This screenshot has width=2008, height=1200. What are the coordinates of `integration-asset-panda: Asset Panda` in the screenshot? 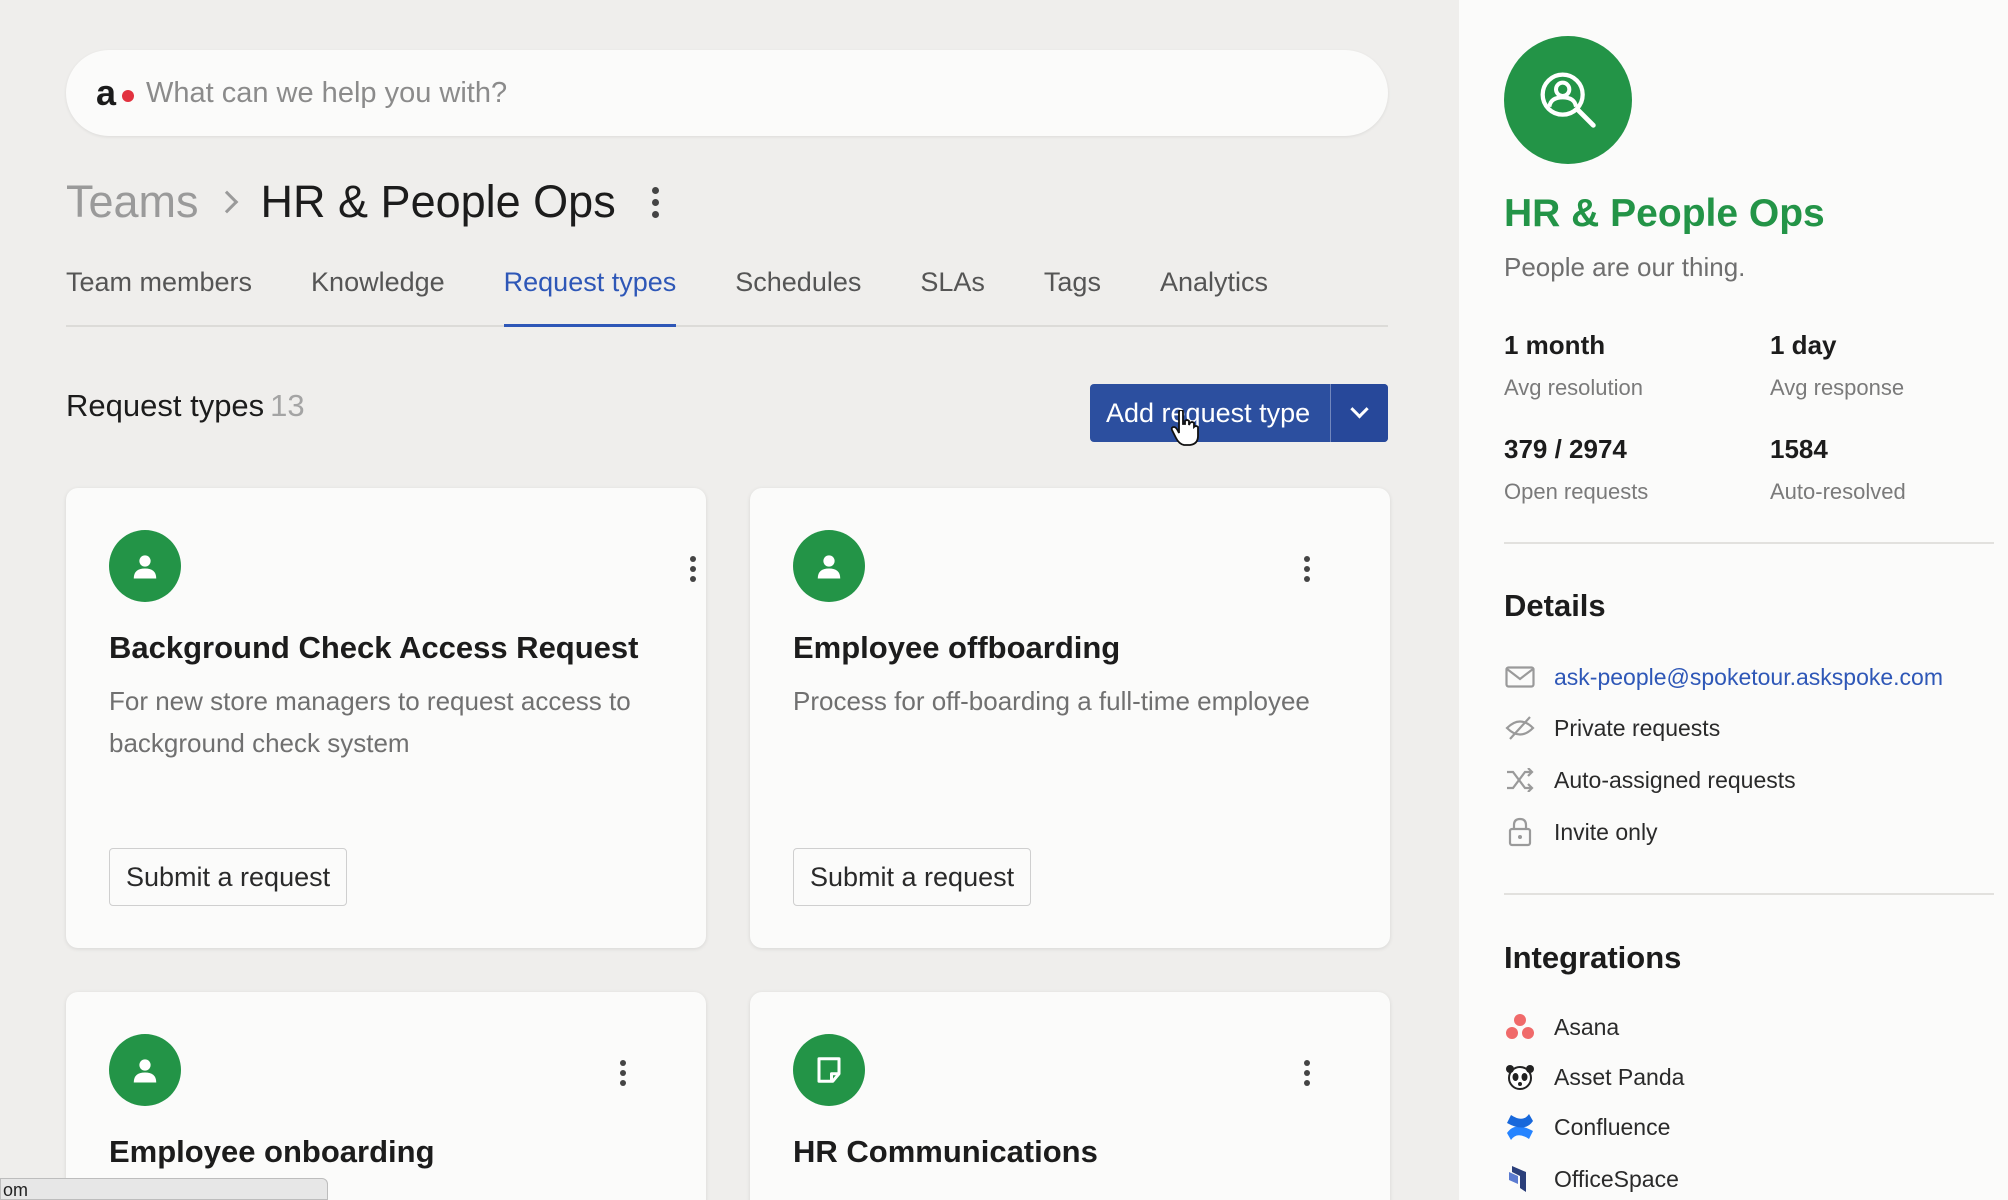 It's located at (1594, 1077).